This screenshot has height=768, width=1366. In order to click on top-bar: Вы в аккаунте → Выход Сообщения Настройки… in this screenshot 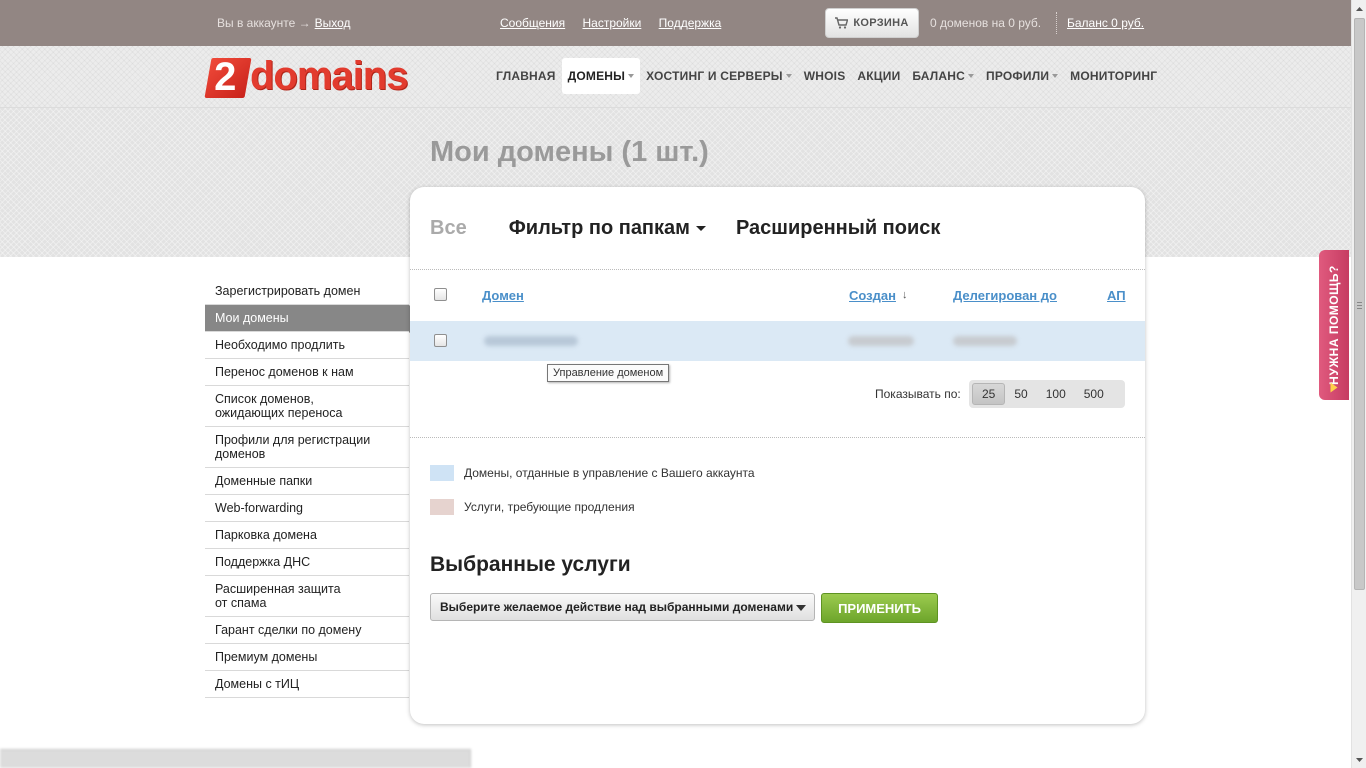, I will do `click(675, 23)`.